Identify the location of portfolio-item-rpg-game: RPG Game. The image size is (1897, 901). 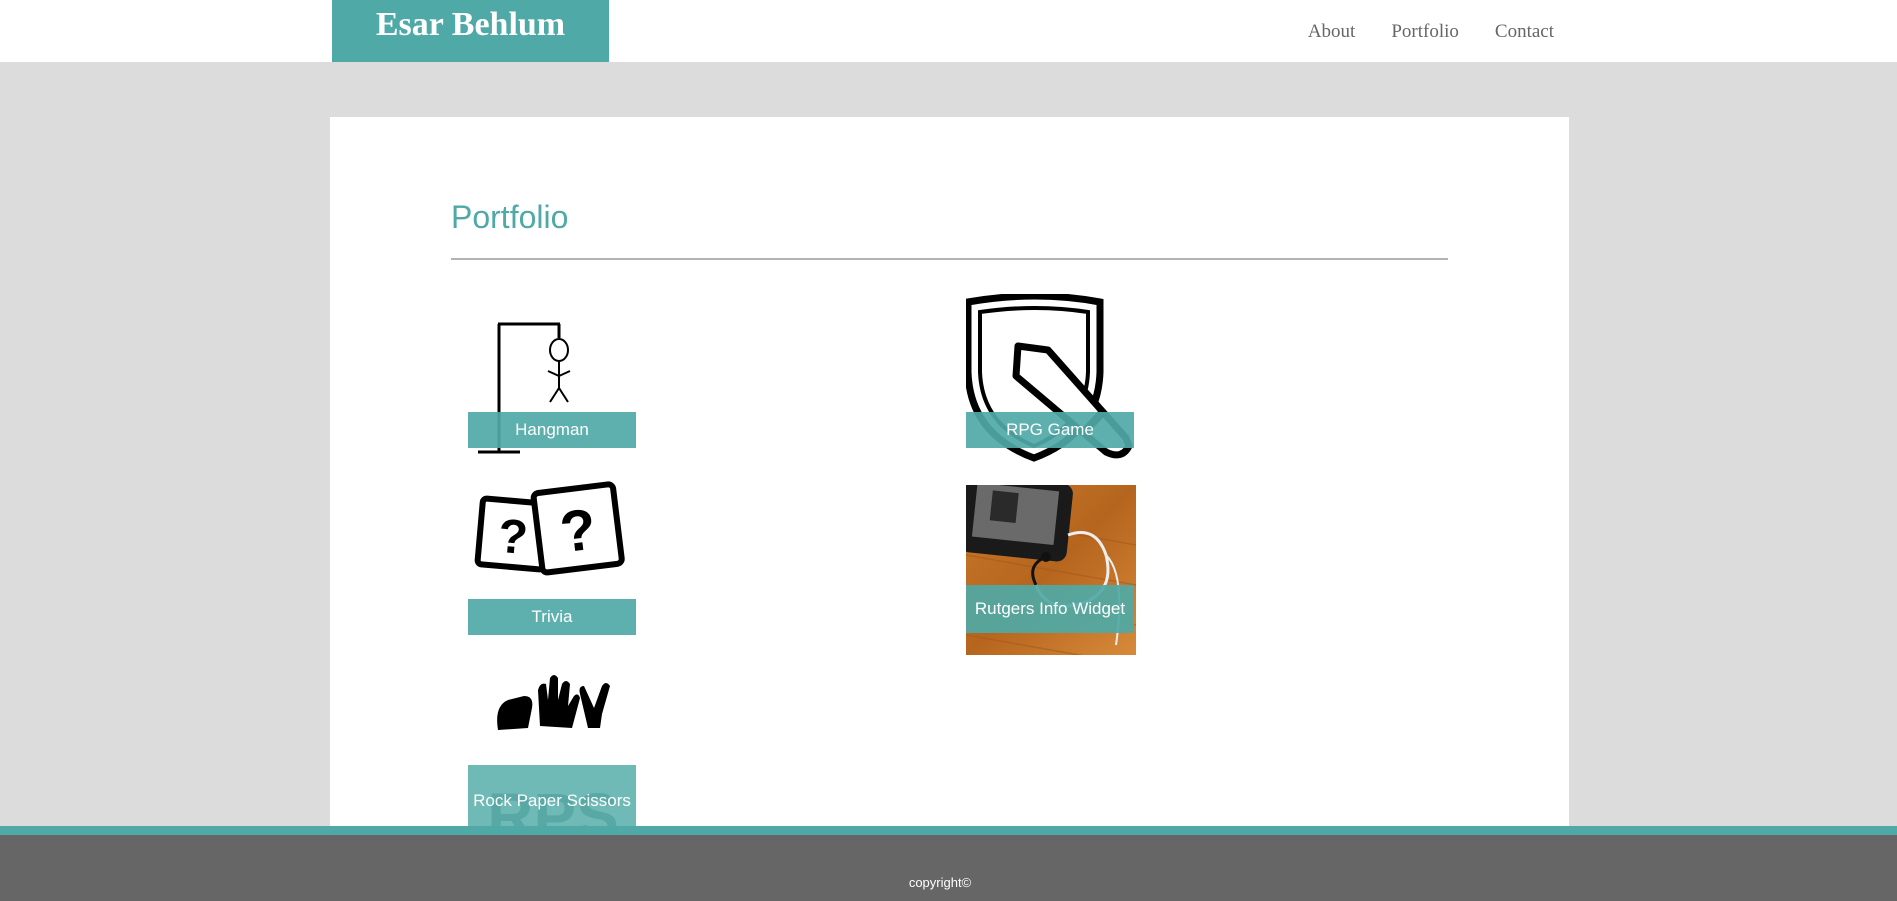
(1051, 379).